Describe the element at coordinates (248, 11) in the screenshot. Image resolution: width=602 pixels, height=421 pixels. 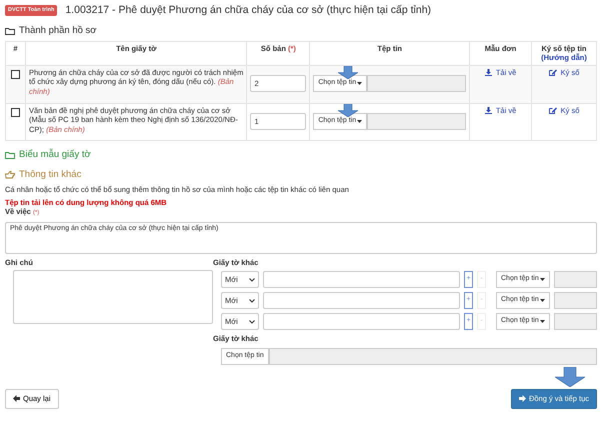
I see `page-title: 1.003217 - Phê duyệt Phương án chữa cháy của cơ sở (thực hiện tại cấp tỉnh)` at that location.